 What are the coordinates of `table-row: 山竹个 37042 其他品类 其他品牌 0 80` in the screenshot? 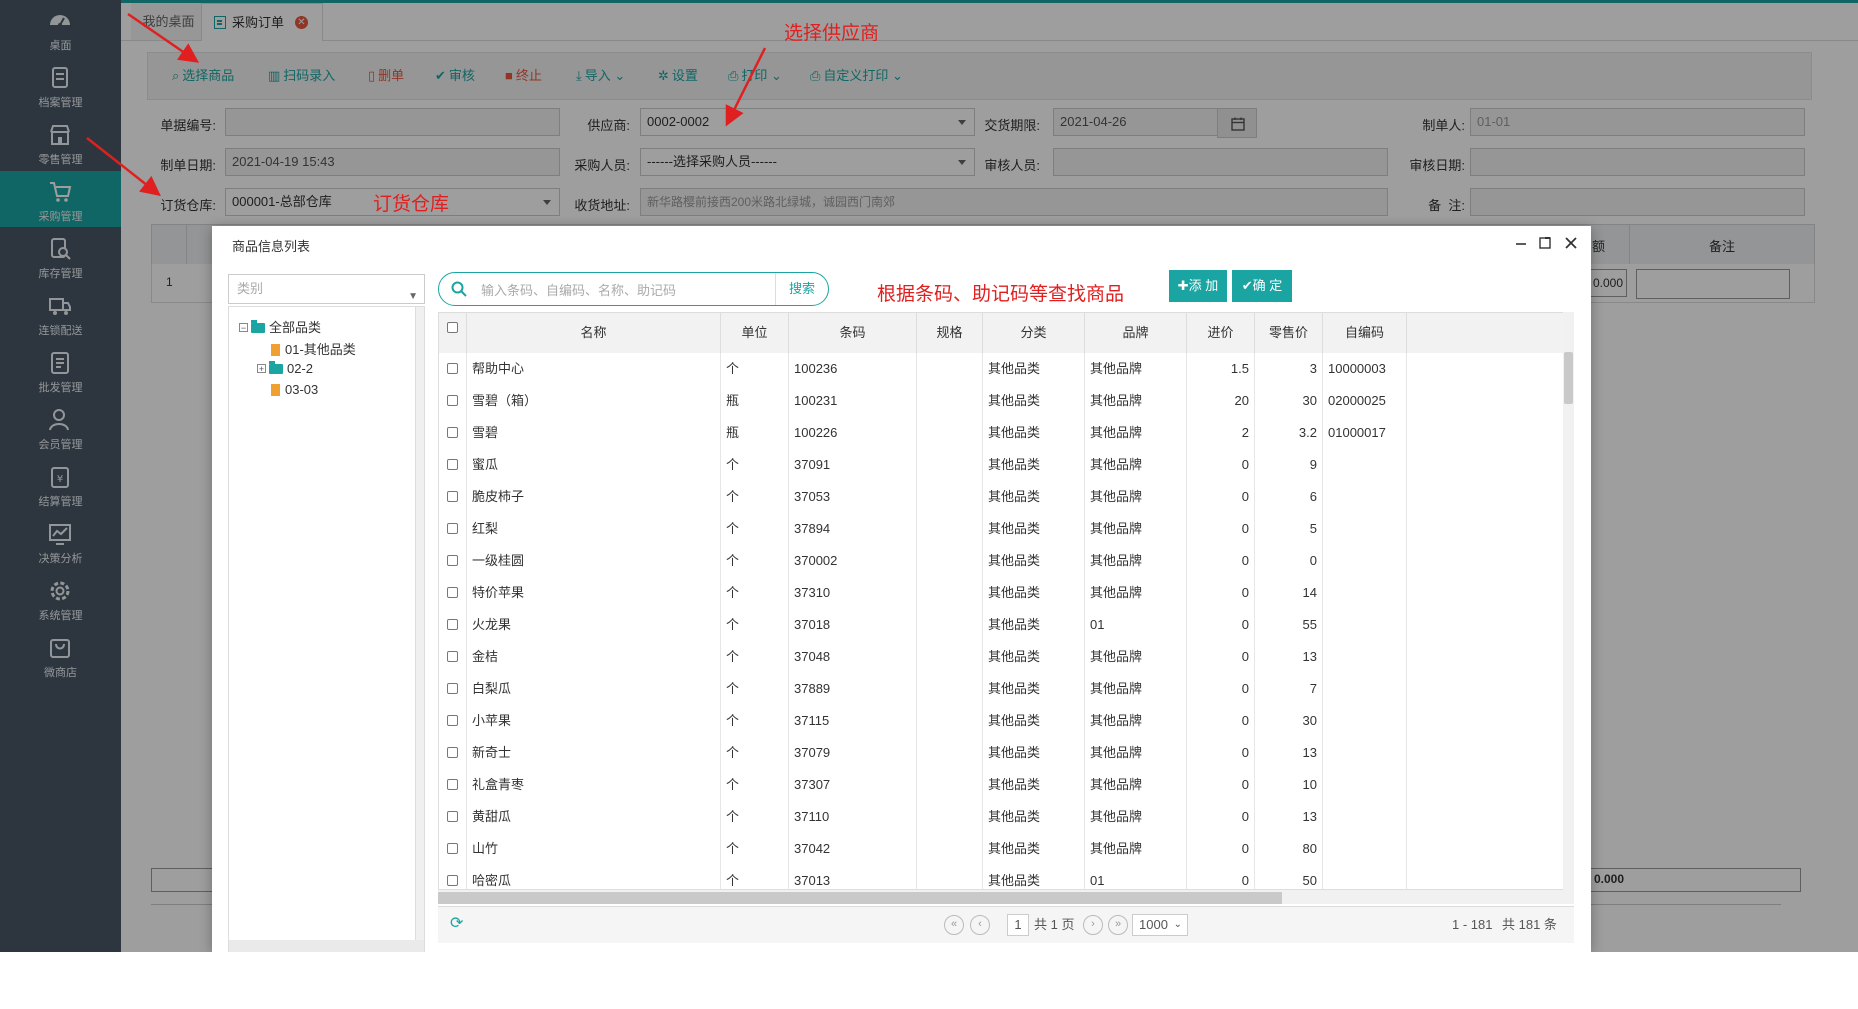 It's located at (1006, 849).